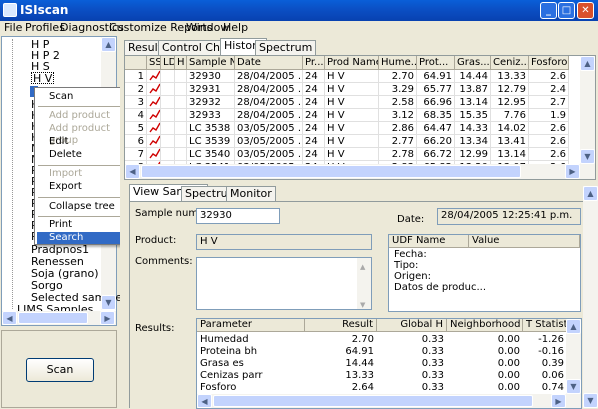 This screenshot has width=598, height=409. I want to click on history-cell: 2.70, so click(398, 76).